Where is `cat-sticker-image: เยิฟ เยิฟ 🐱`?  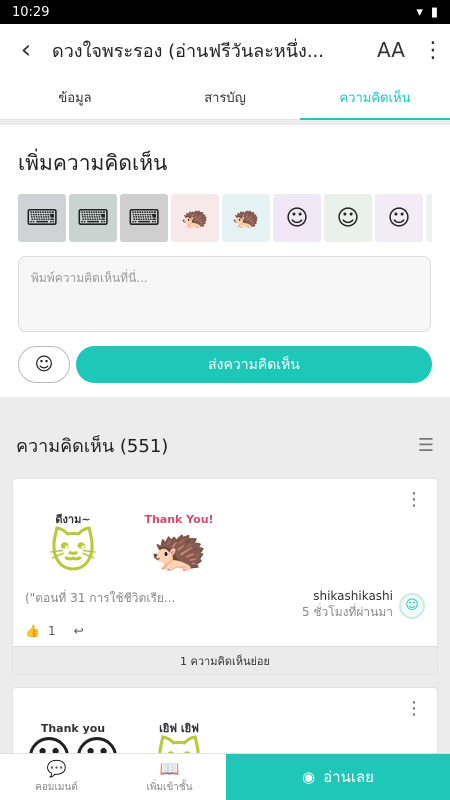 cat-sticker-image: เยิฟ เยิฟ 🐱 is located at coordinates (179, 727).